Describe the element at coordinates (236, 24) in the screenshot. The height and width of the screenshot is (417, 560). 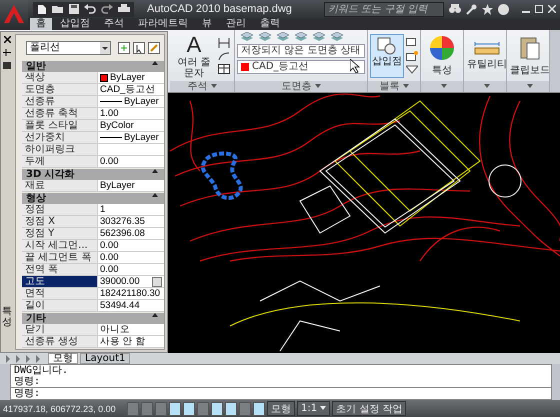
I see `ribbon-tab: 관리` at that location.